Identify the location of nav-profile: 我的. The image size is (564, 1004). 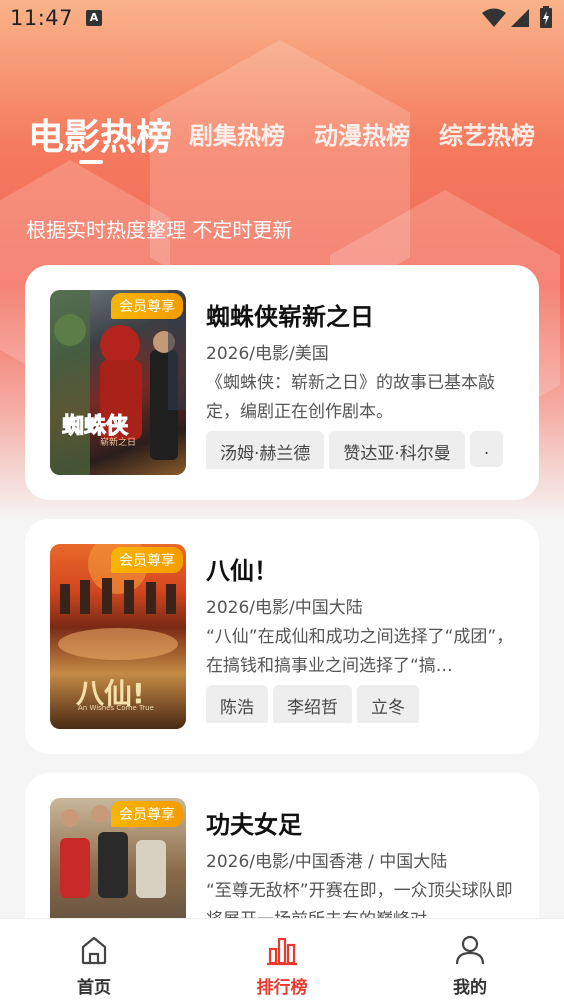
(470, 961).